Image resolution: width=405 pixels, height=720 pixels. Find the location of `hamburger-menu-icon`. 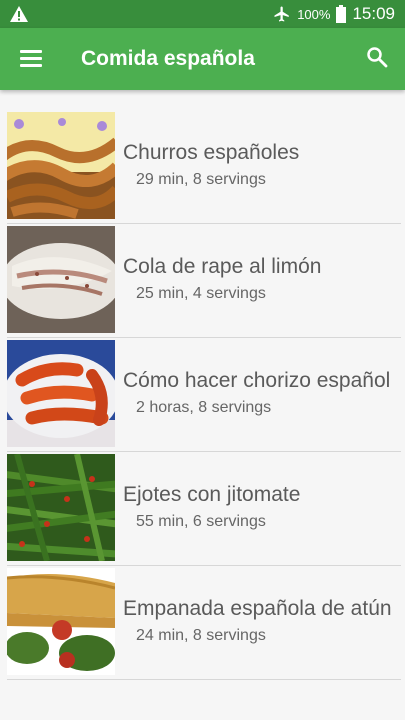

hamburger-menu-icon is located at coordinates (31, 59).